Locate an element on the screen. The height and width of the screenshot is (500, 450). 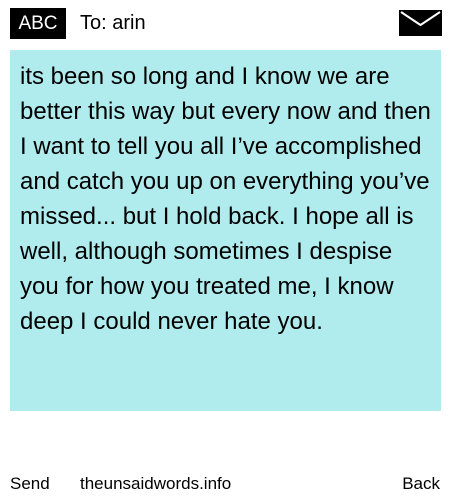
send-button: Send is located at coordinates (30, 484).